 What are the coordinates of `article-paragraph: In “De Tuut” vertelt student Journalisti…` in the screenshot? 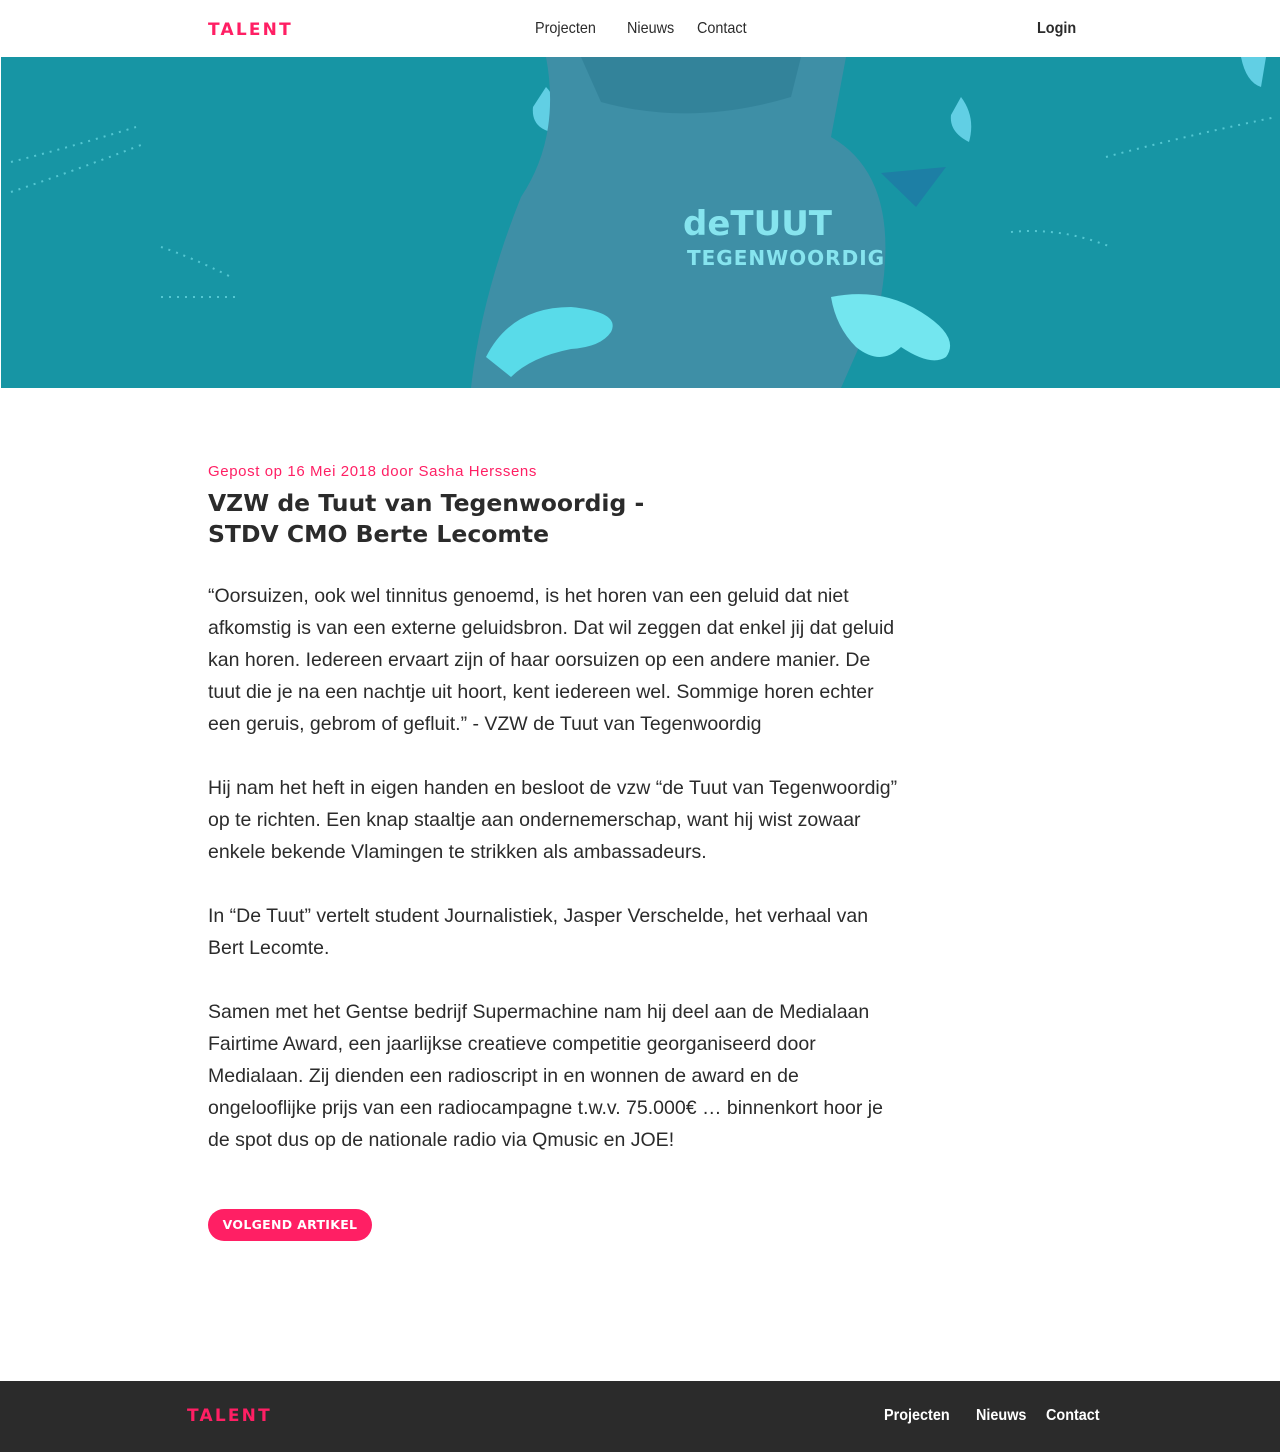 It's located at (538, 932).